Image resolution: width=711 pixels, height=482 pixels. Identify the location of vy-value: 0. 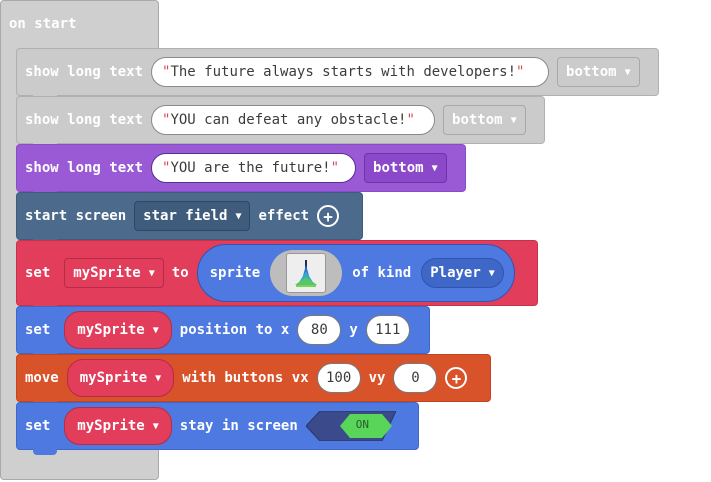
(415, 378).